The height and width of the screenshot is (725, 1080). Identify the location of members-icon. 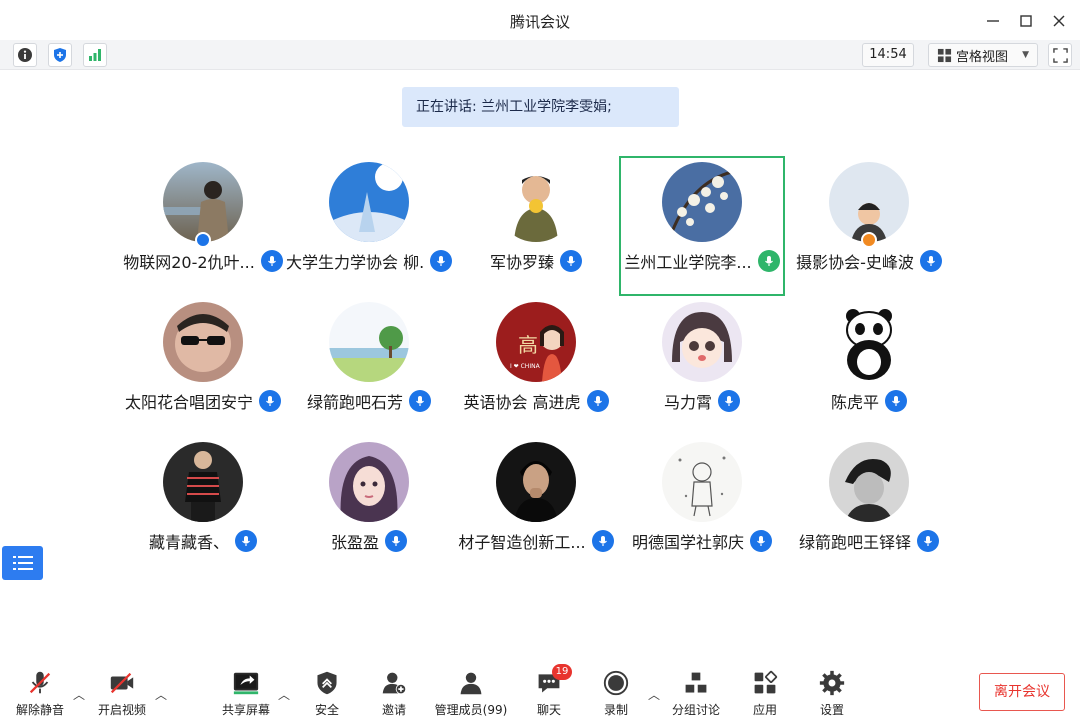
(471, 683).